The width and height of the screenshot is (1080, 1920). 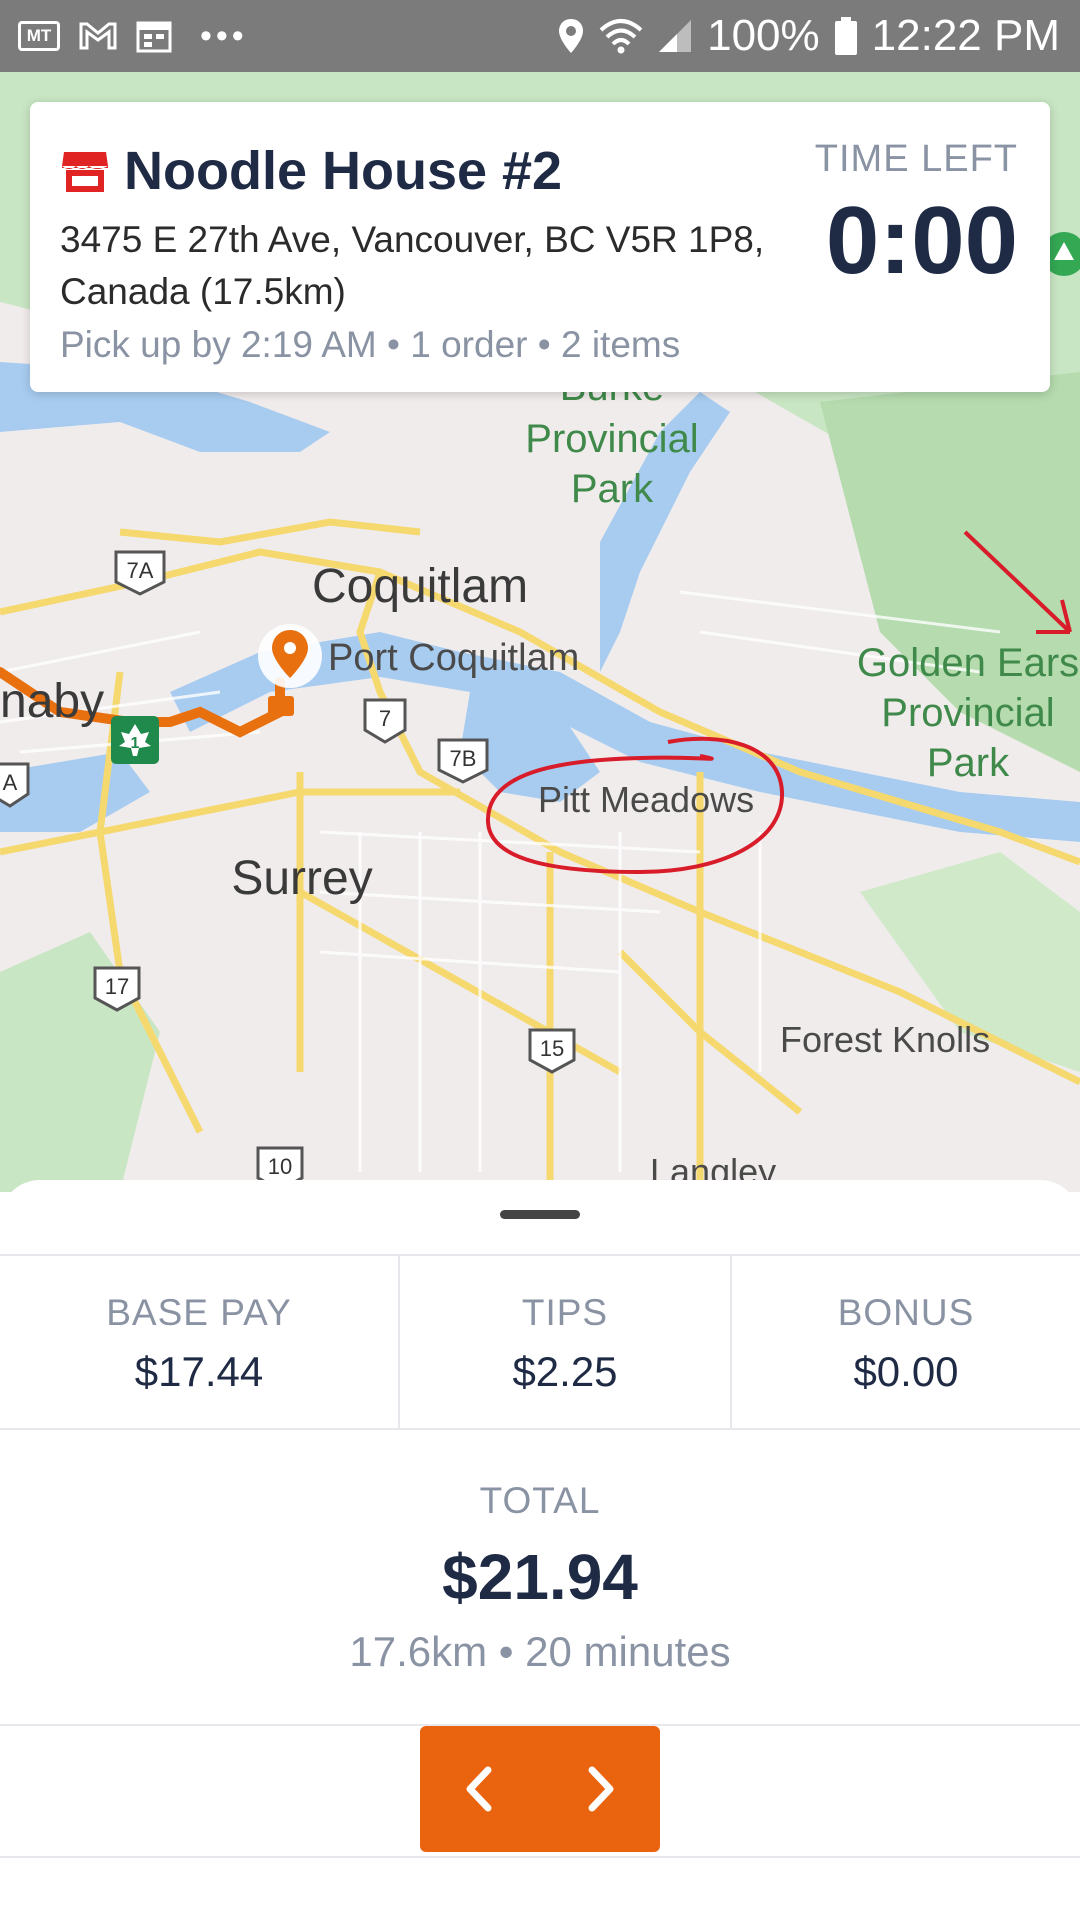 I want to click on time-left-label: TIME LEFT, so click(x=916, y=159).